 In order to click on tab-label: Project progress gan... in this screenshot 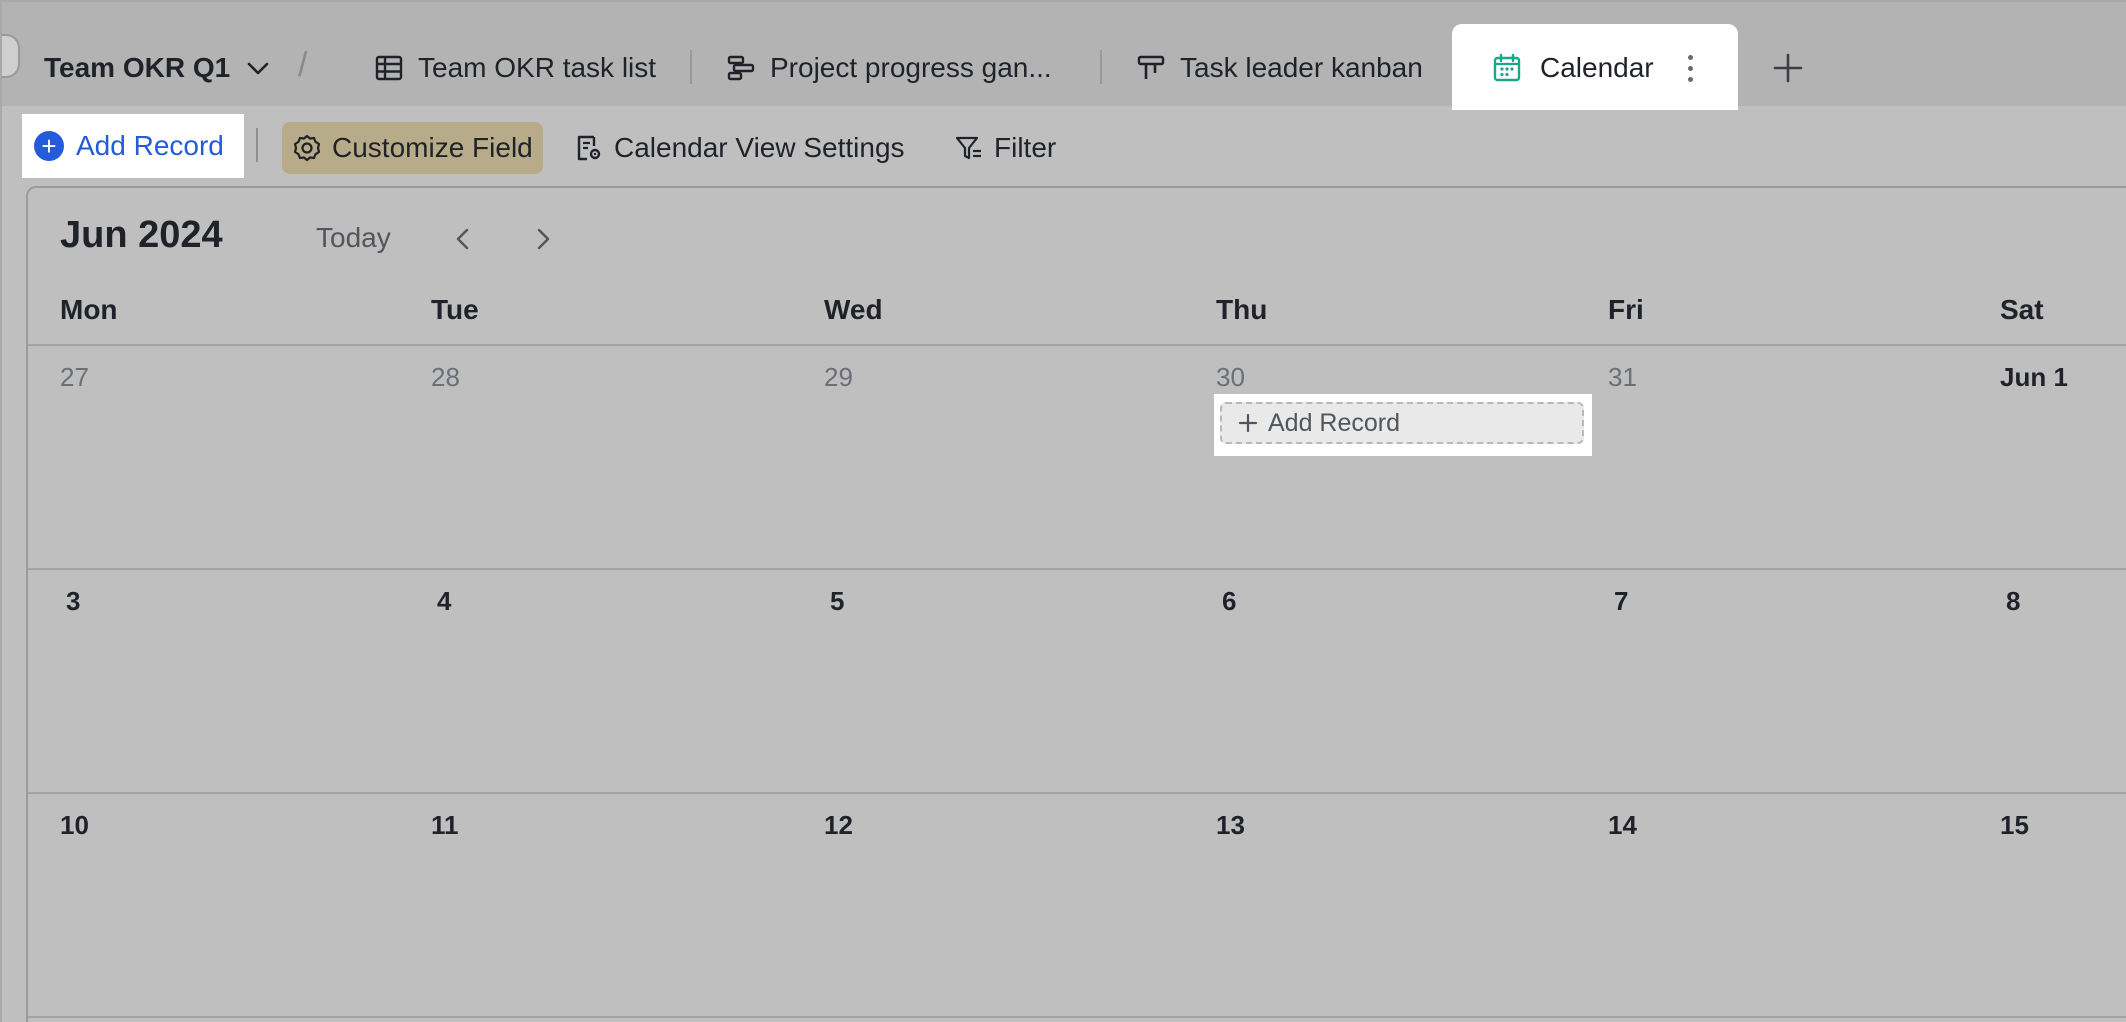, I will do `click(911, 67)`.